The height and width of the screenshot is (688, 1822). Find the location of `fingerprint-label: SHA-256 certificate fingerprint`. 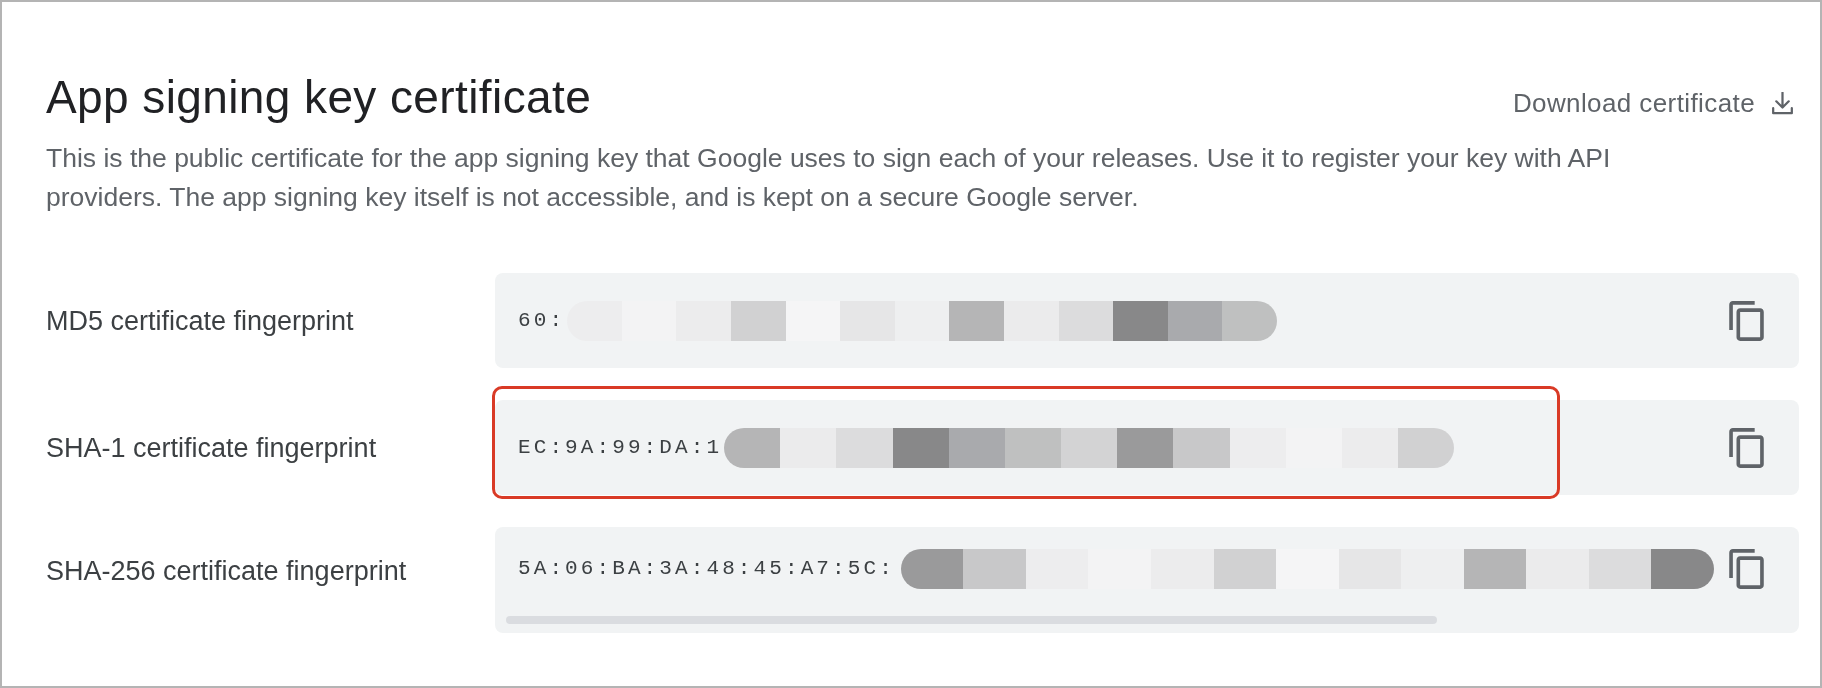

fingerprint-label: SHA-256 certificate fingerprint is located at coordinates (226, 571).